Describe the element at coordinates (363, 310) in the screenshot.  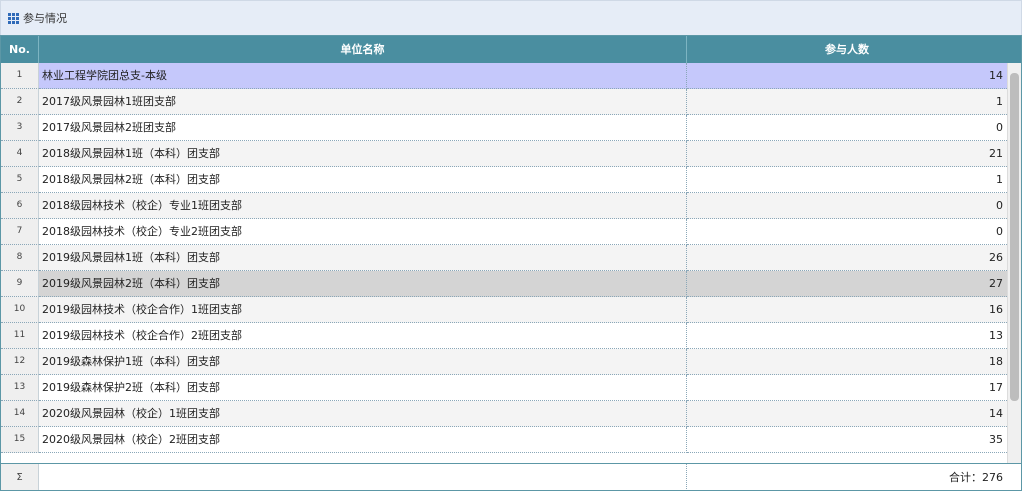
I see `unit-name-cell: 2019级园林技术（校企合作）1班团支部` at that location.